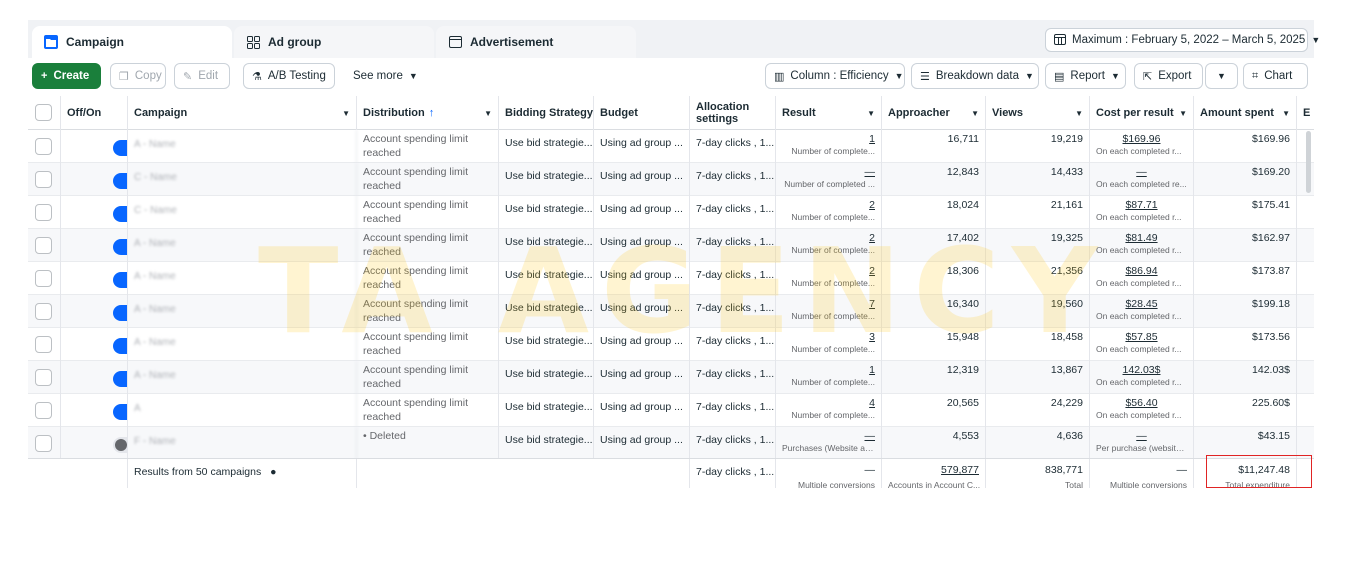 The height and width of the screenshot is (563, 1346). I want to click on see-more-button: See more ▼, so click(385, 76).